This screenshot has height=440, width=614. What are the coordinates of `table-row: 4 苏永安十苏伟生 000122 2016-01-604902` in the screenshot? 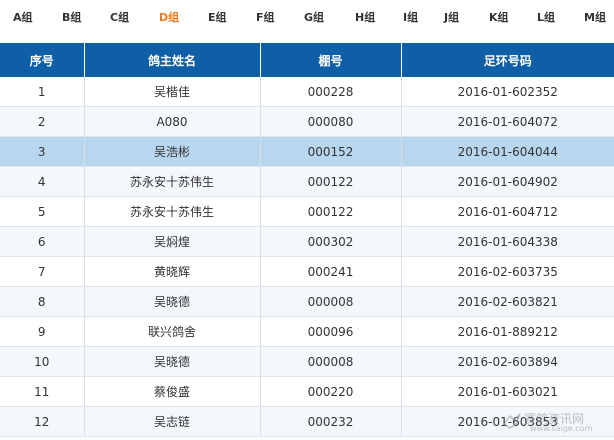 It's located at (307, 181).